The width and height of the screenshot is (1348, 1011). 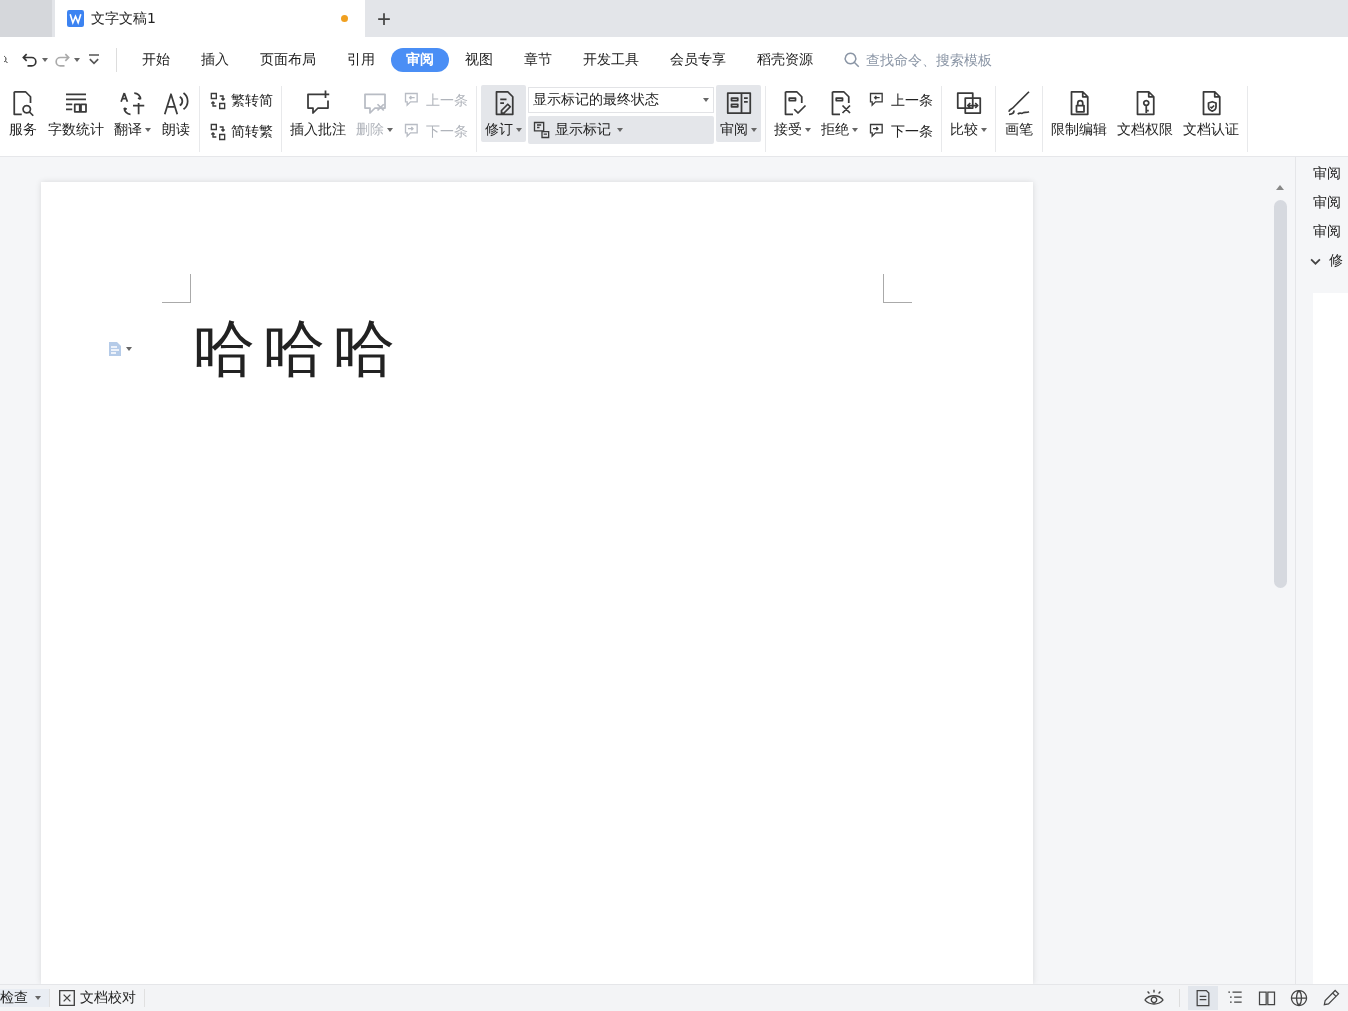 What do you see at coordinates (479, 59) in the screenshot?
I see `menu-tab: 视图` at bounding box center [479, 59].